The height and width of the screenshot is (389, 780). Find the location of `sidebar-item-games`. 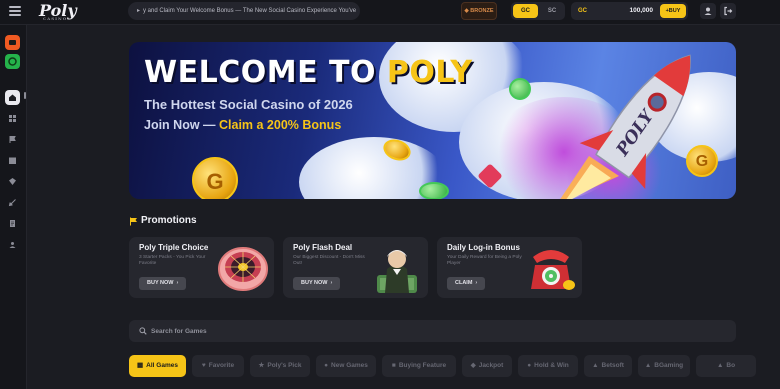

sidebar-item-games is located at coordinates (12, 118).